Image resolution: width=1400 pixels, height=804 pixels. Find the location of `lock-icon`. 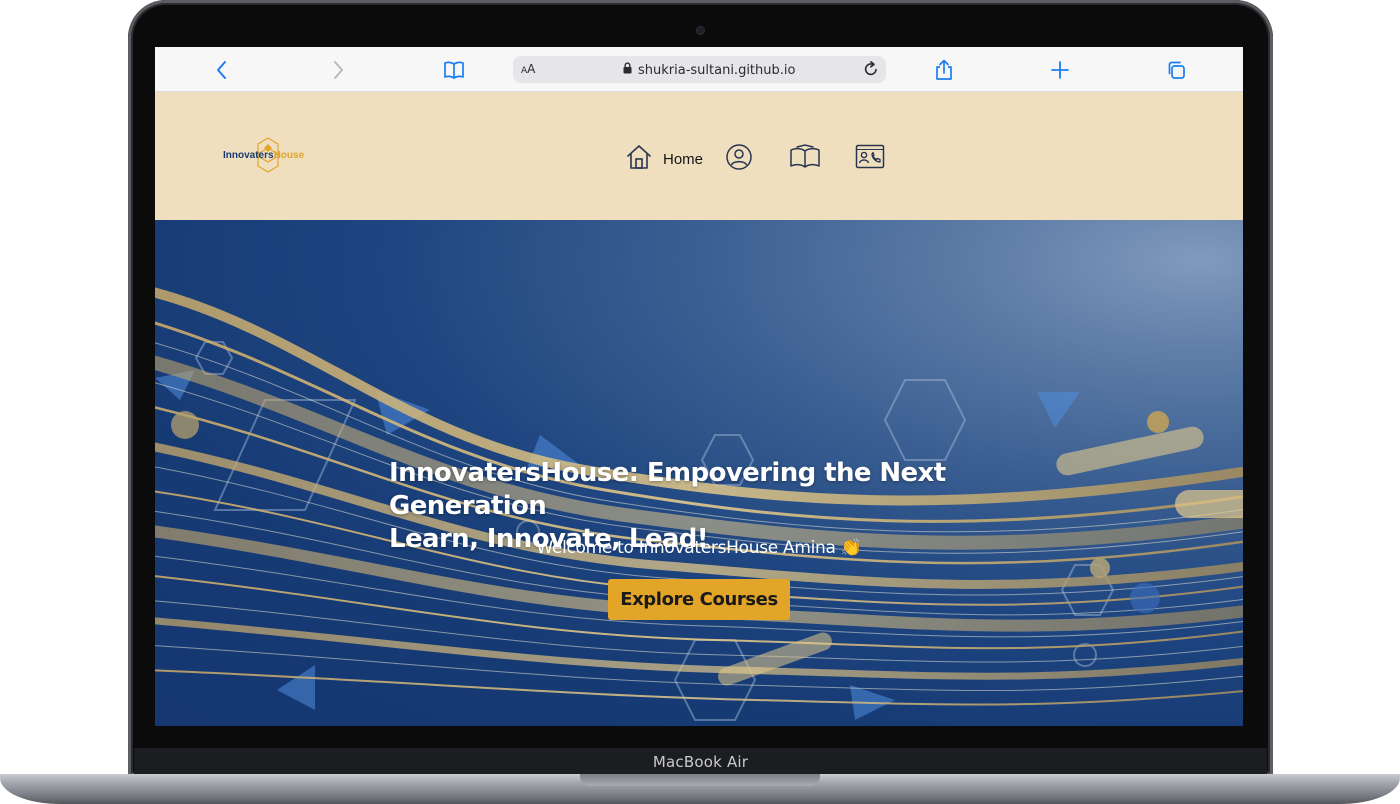

lock-icon is located at coordinates (627, 70).